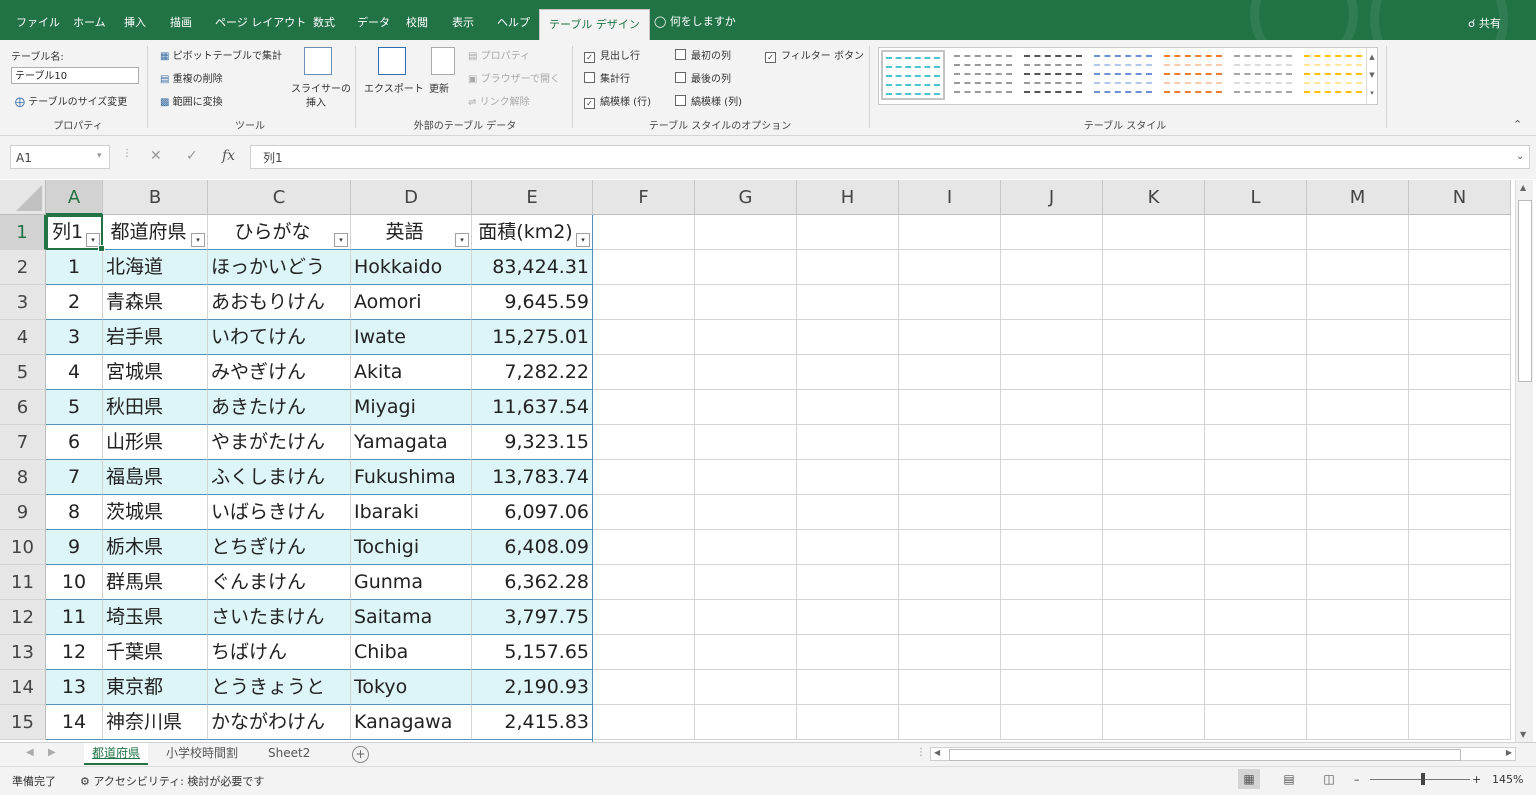 The image size is (1536, 795). What do you see at coordinates (532, 232) in the screenshot?
I see `table-header-cell: 面積(km2) ▾` at bounding box center [532, 232].